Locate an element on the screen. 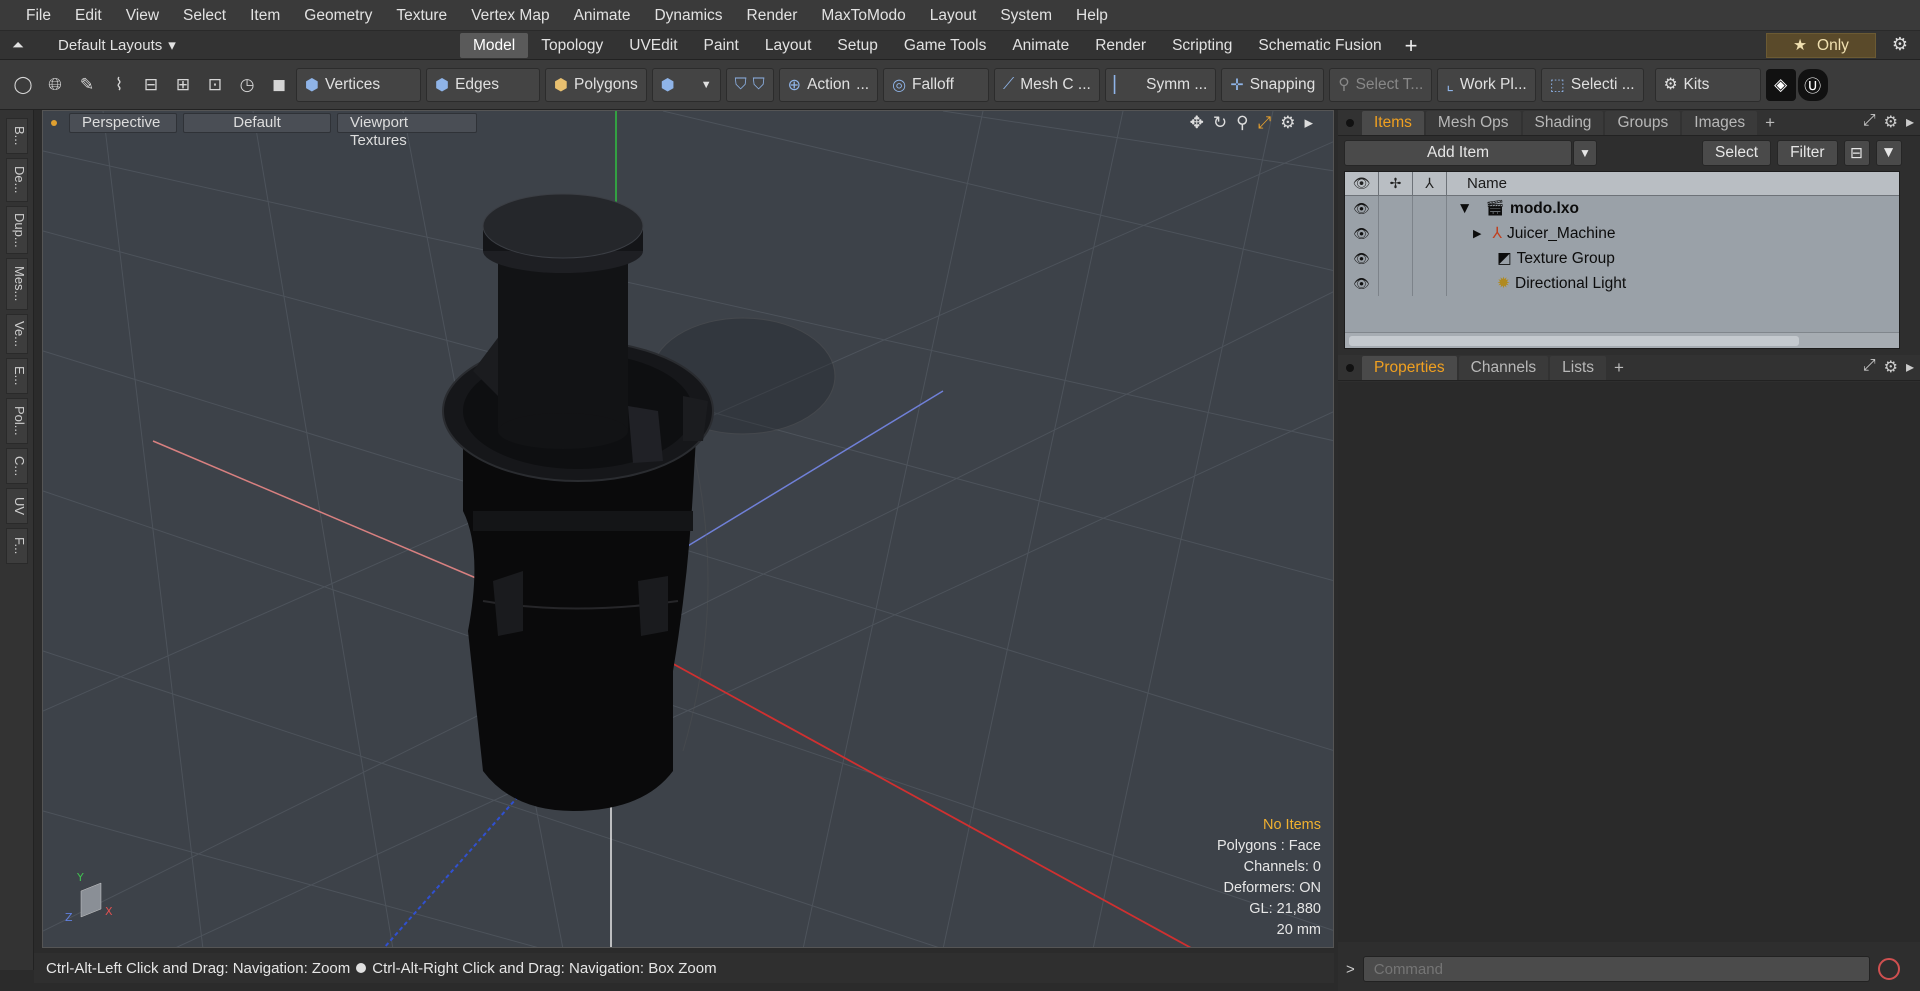 The image size is (1920, 991). add-item-button: Add Item ▼ is located at coordinates (1470, 153).